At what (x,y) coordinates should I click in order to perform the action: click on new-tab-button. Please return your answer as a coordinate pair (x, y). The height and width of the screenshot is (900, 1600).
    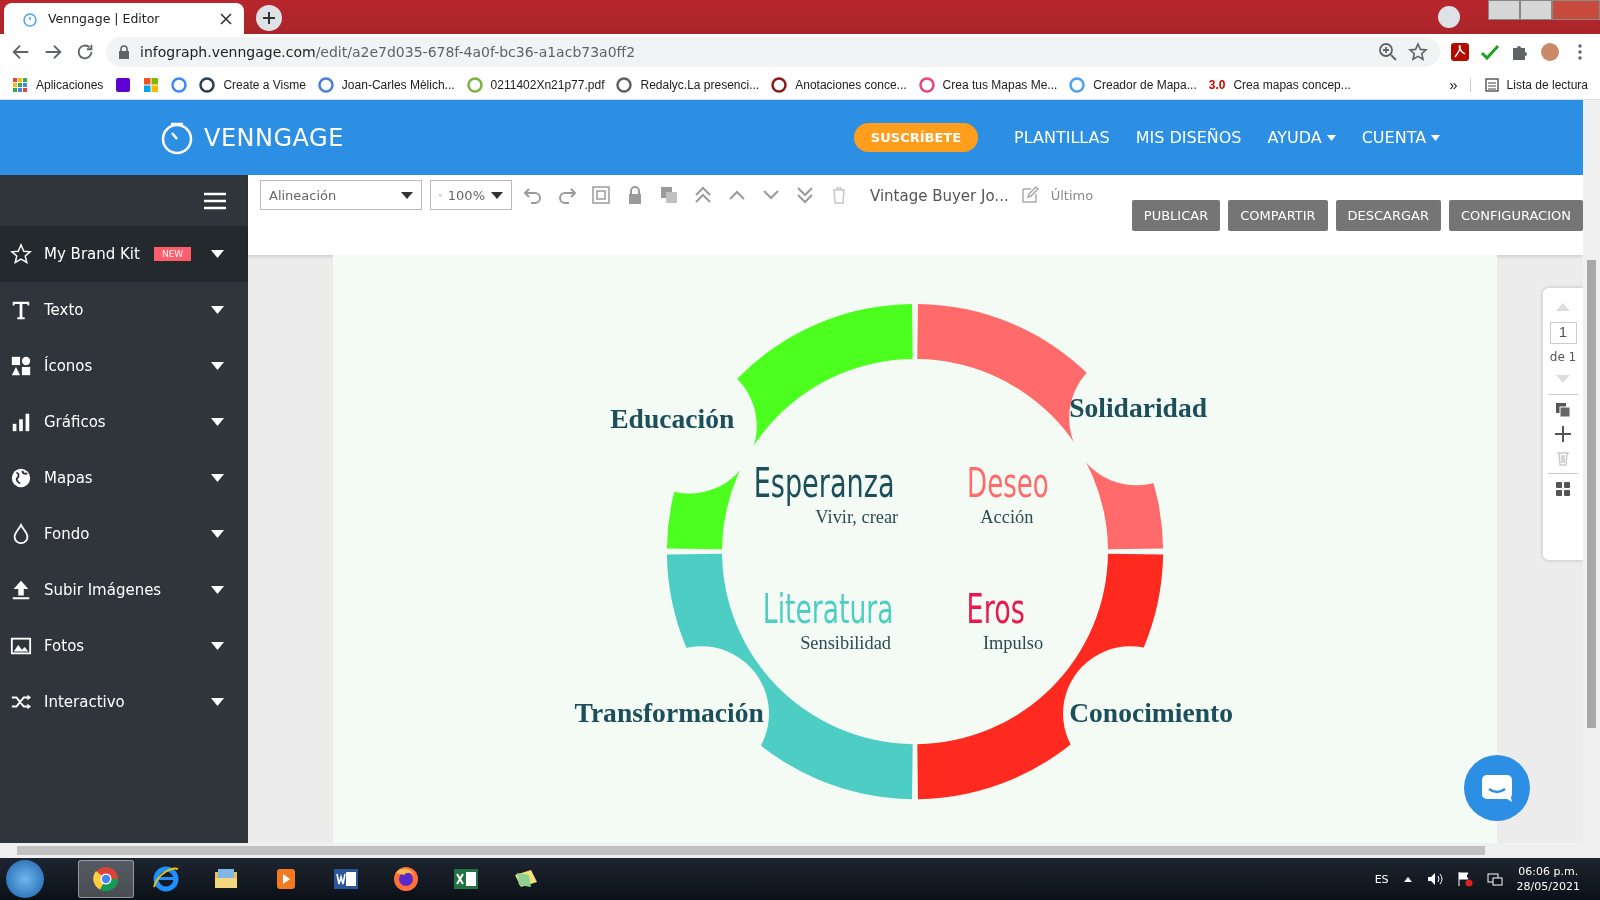
    Looking at the image, I should click on (269, 18).